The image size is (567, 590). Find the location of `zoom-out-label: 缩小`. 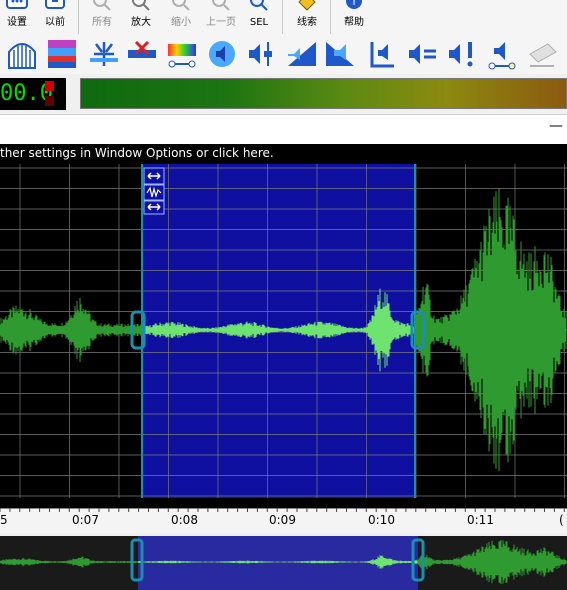

zoom-out-label: 缩小 is located at coordinates (181, 22).